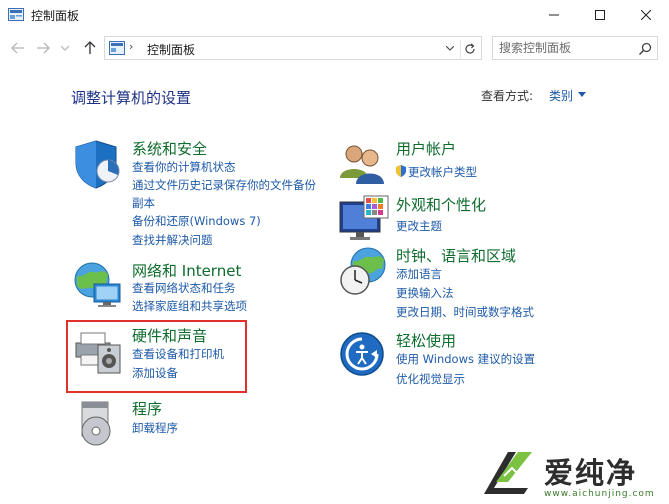 Image resolution: width=669 pixels, height=504 pixels. What do you see at coordinates (364, 164) in the screenshot?
I see `users-icon` at bounding box center [364, 164].